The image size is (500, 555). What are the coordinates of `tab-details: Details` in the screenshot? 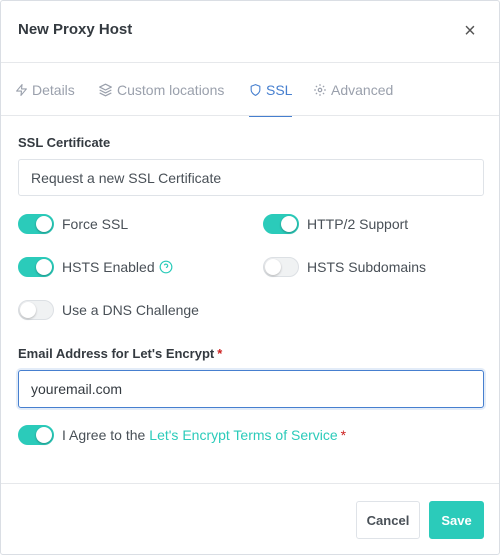 It's located at (45, 89).